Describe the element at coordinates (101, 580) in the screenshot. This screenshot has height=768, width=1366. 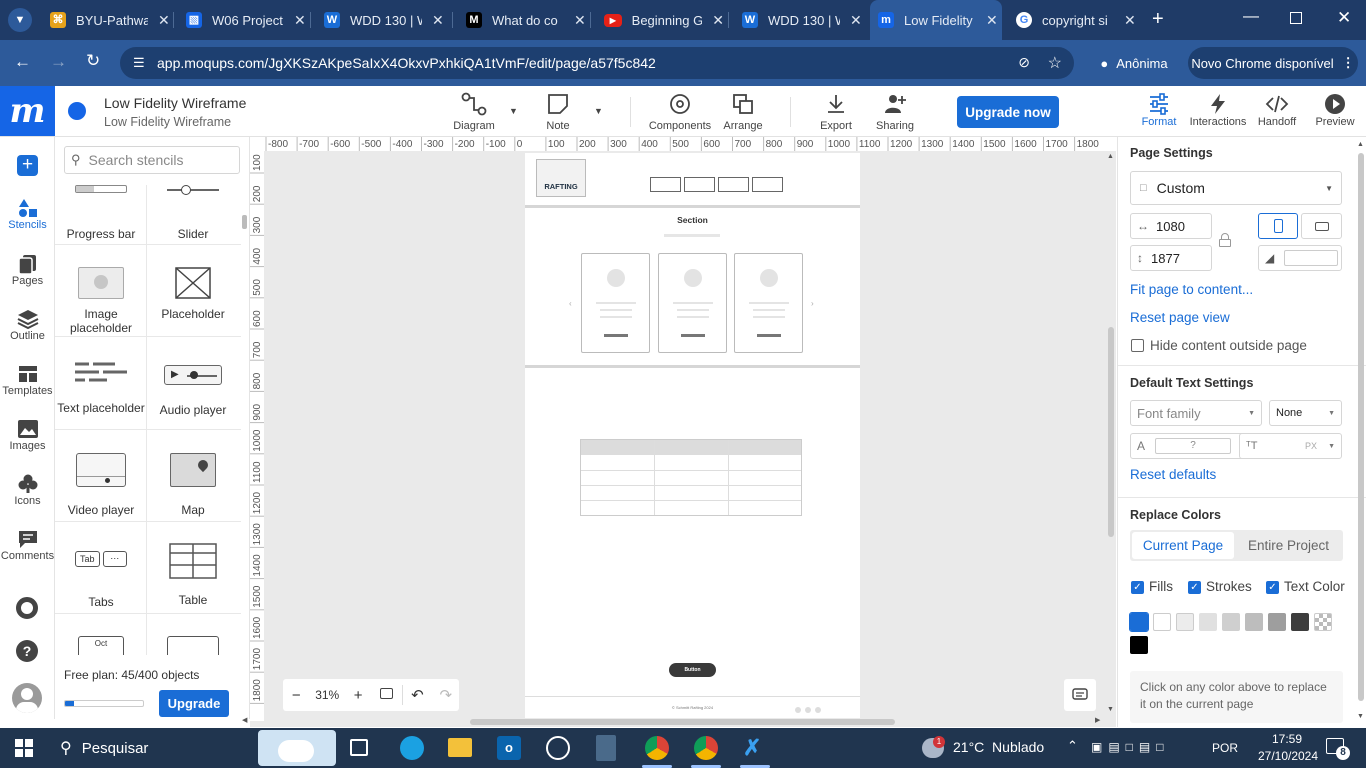
I see `stencil-tabs: Tab ⋯ Tabs` at that location.